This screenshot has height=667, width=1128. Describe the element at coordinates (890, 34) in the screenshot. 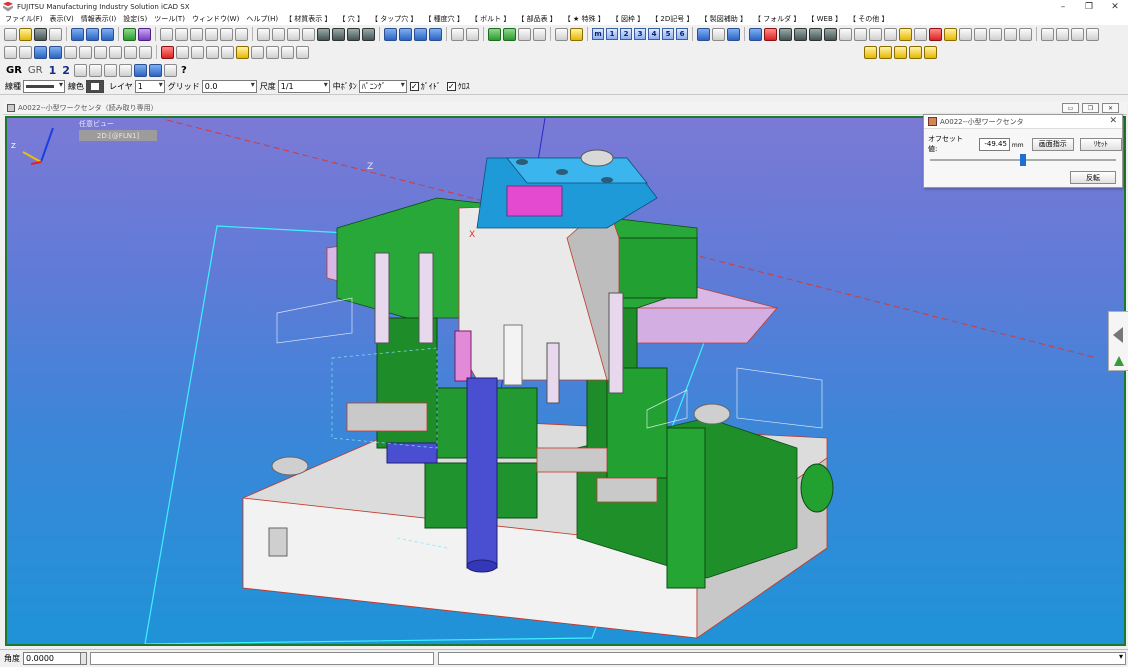

I see `measure-4-icon` at that location.